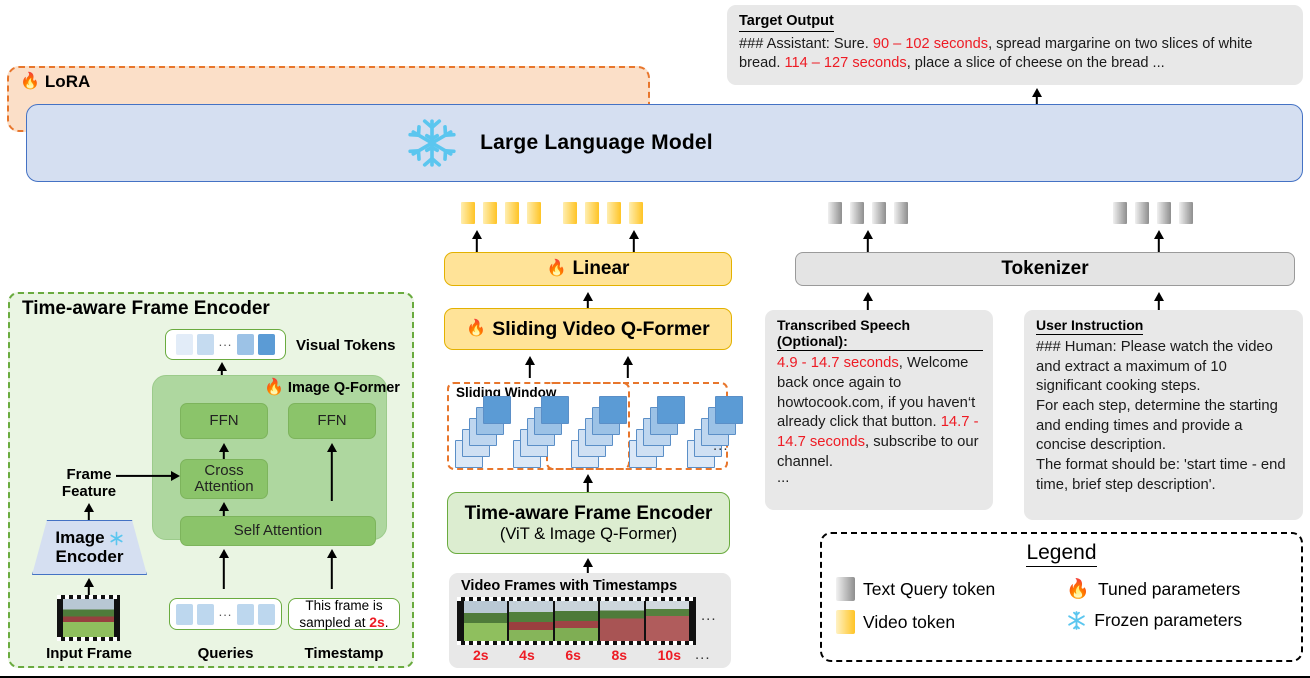 Image resolution: width=1310 pixels, height=678 pixels. I want to click on arrow-frame-feature-to-cross-attention, so click(148, 476).